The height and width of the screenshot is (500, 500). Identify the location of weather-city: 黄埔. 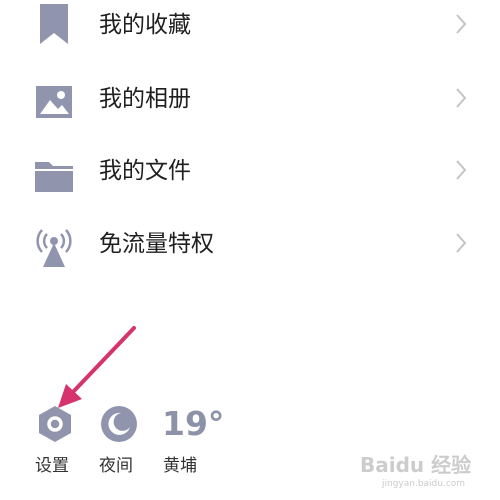
(180, 466).